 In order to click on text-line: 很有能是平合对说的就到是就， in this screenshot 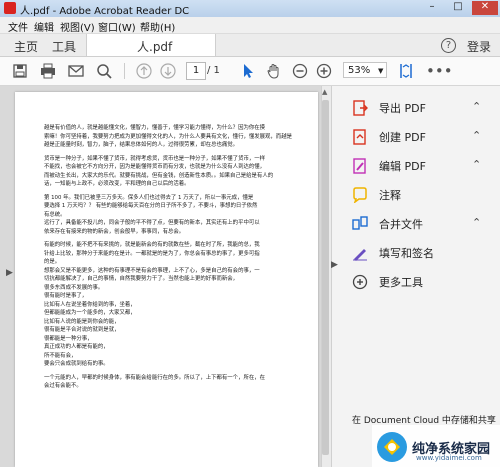, I will do `click(82, 330)`.